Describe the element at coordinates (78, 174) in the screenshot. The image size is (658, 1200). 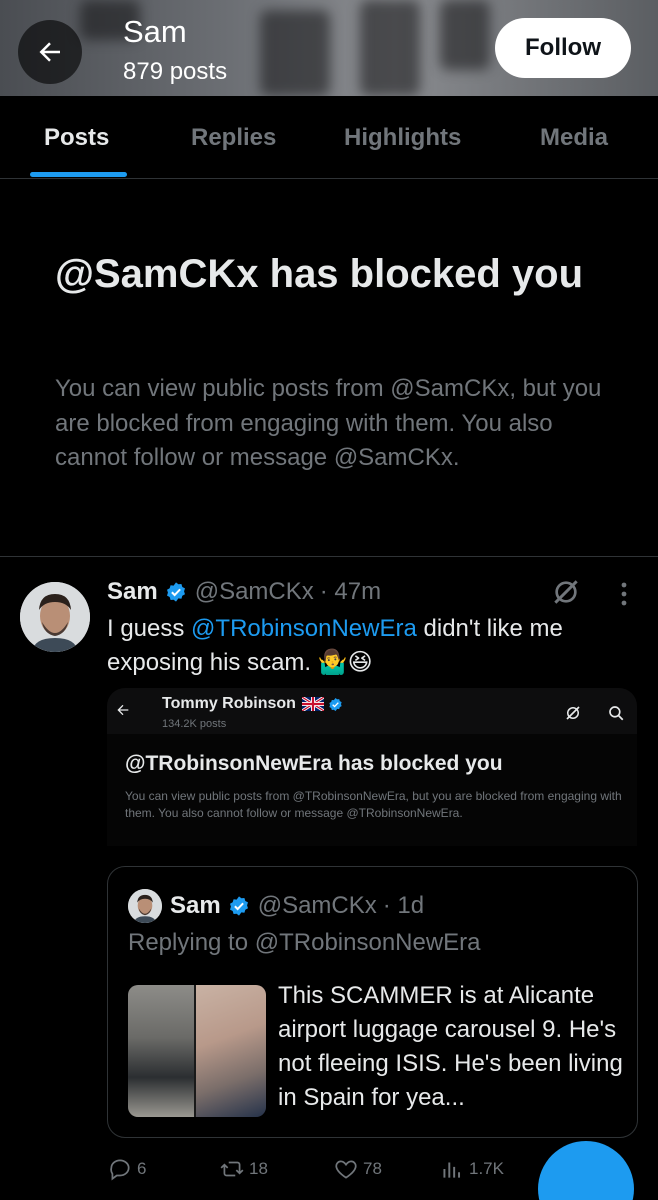
I see `active-tab-indicator` at that location.